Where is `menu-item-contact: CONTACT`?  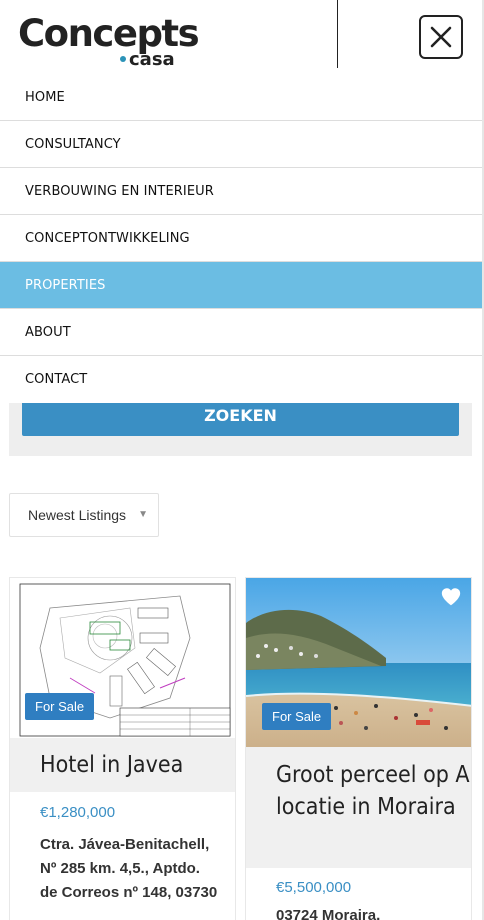
menu-item-contact: CONTACT is located at coordinates (242, 379).